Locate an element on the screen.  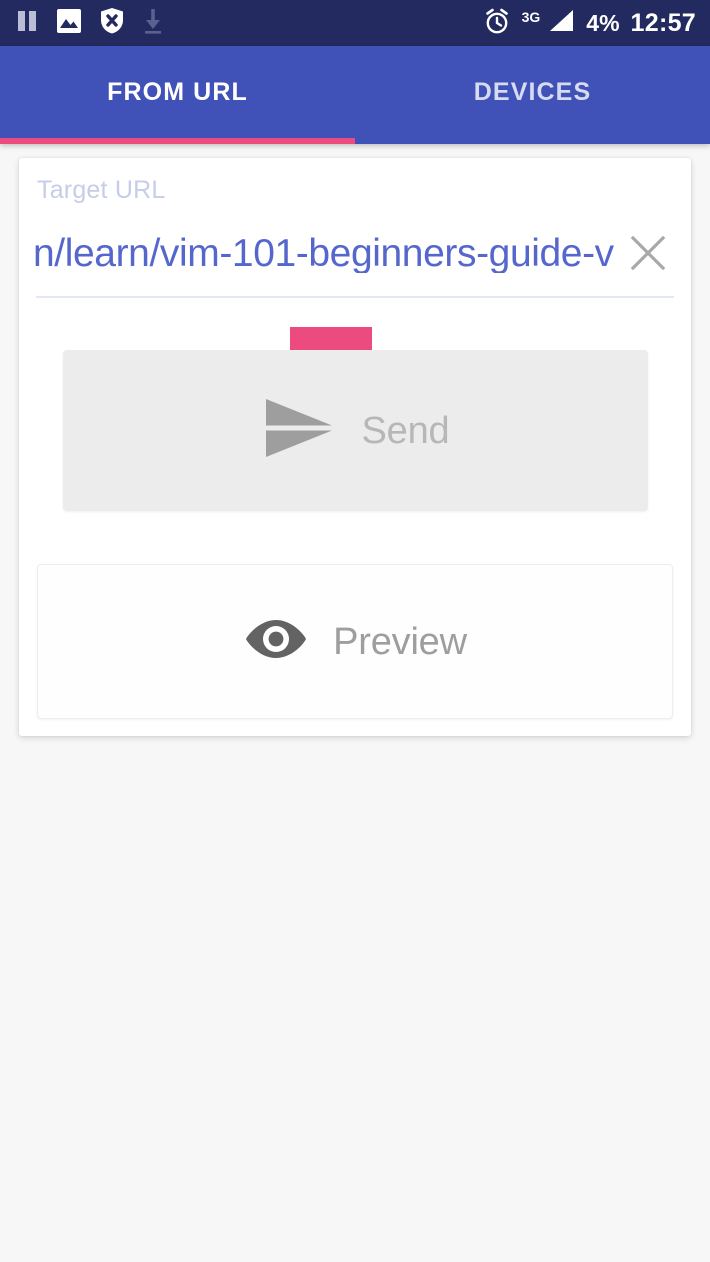
tab-devices: DEVICES is located at coordinates (532, 92).